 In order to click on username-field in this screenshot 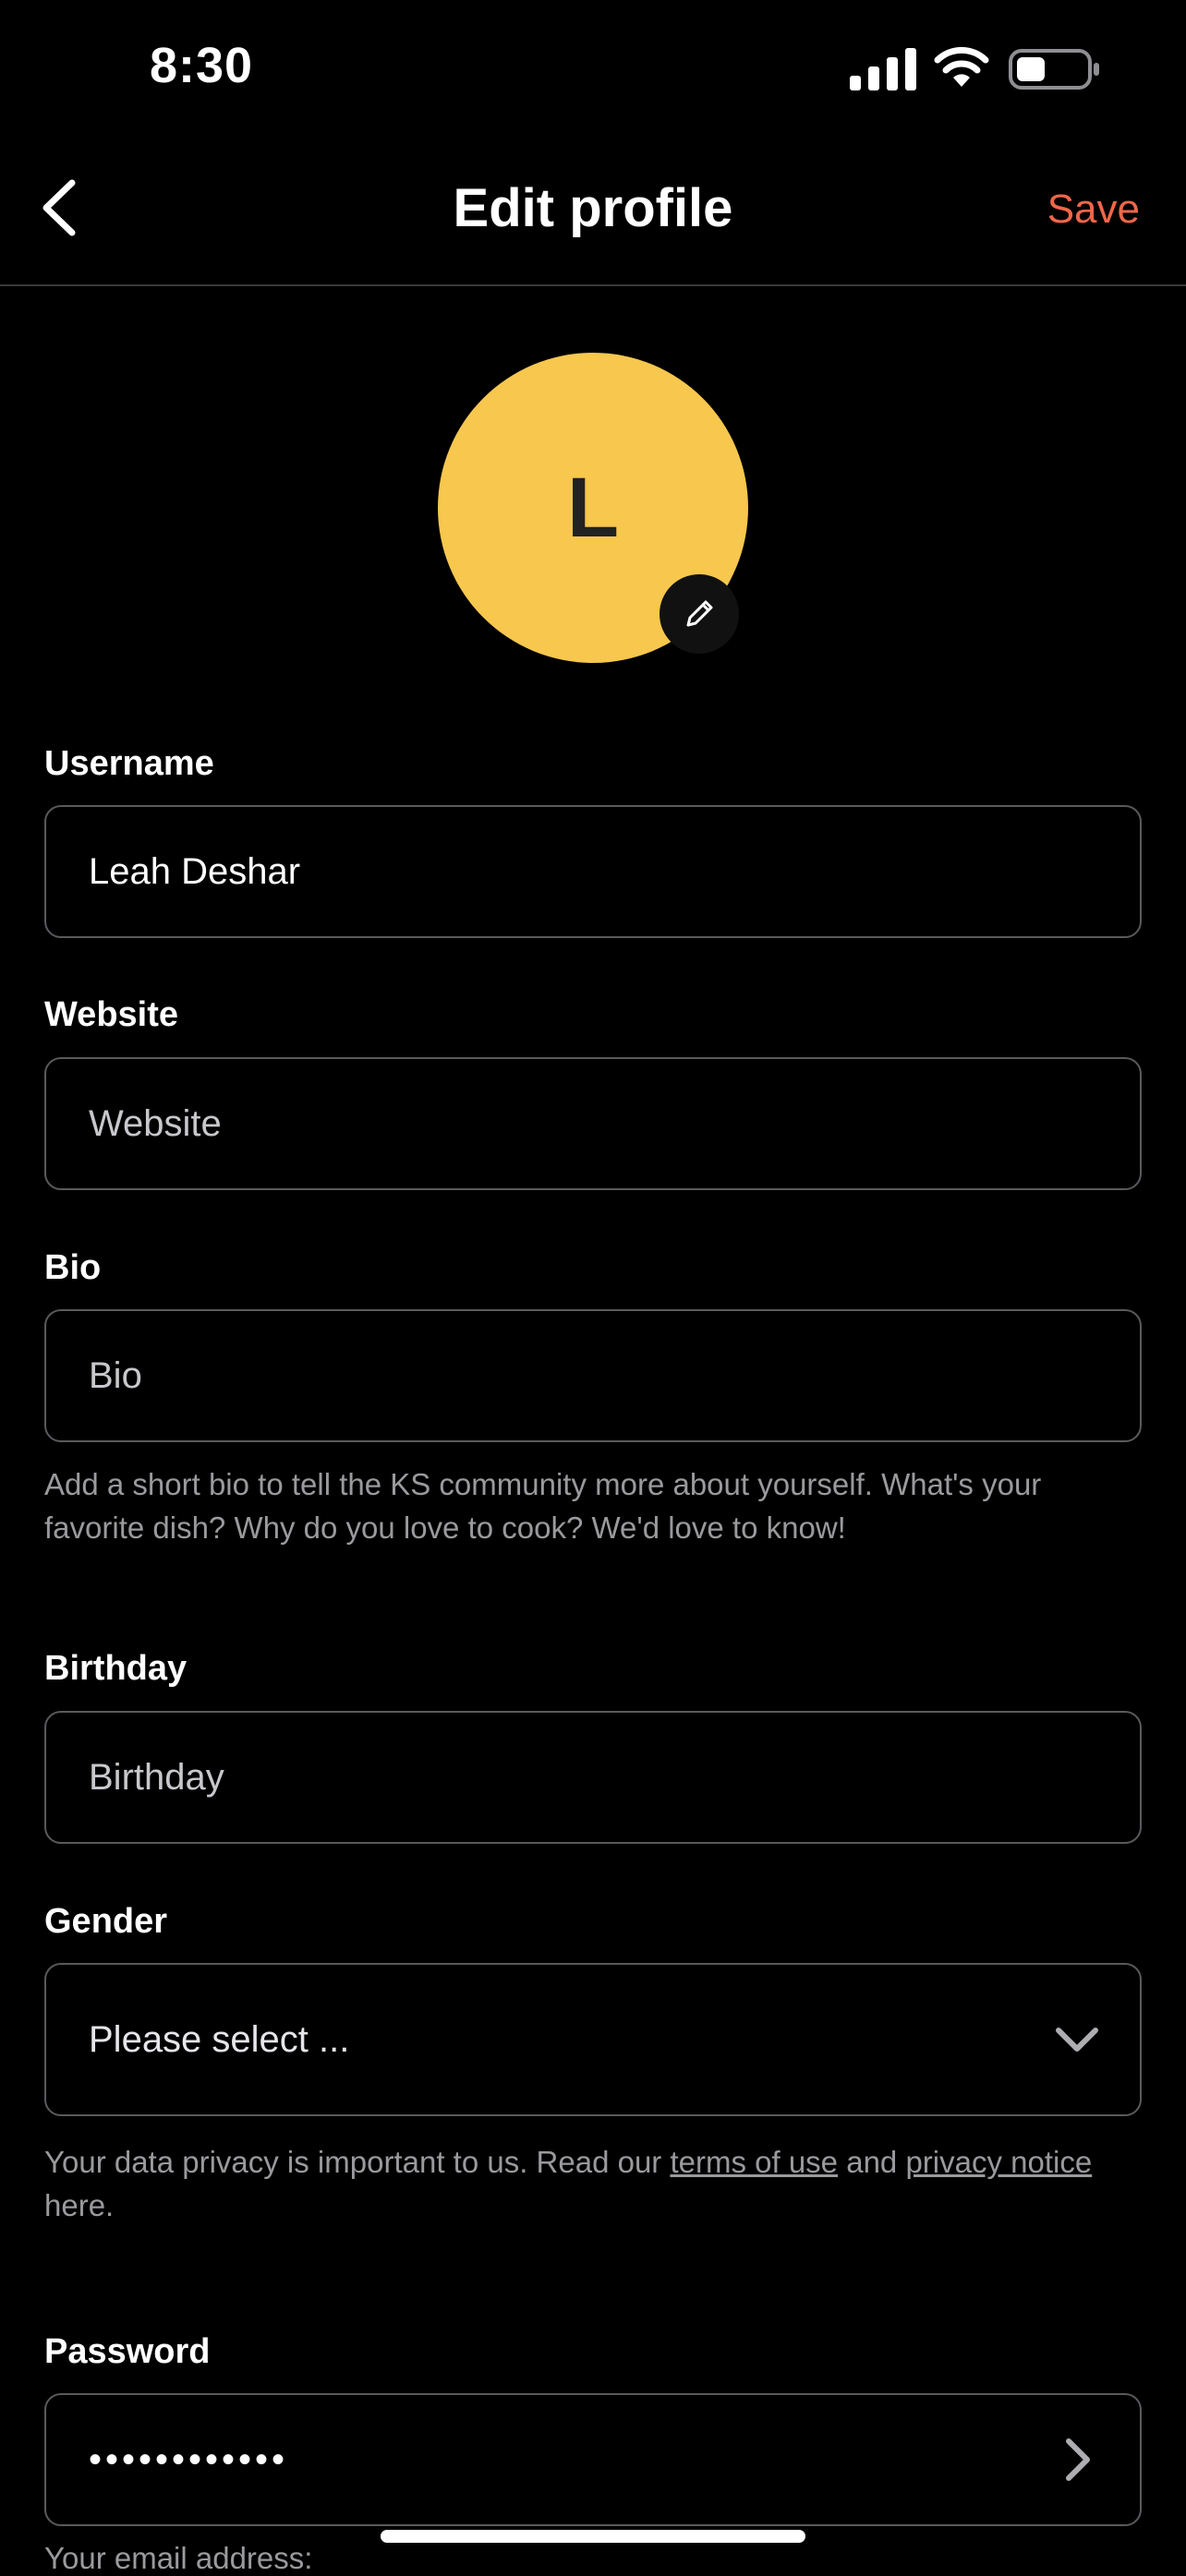, I will do `click(593, 871)`.